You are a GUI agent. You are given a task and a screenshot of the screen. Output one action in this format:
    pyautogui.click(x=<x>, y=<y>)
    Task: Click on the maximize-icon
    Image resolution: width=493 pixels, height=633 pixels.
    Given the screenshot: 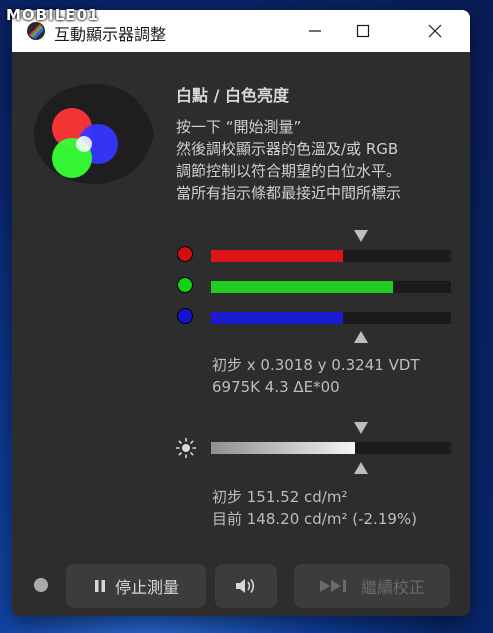 What is the action you would take?
    pyautogui.click(x=363, y=31)
    